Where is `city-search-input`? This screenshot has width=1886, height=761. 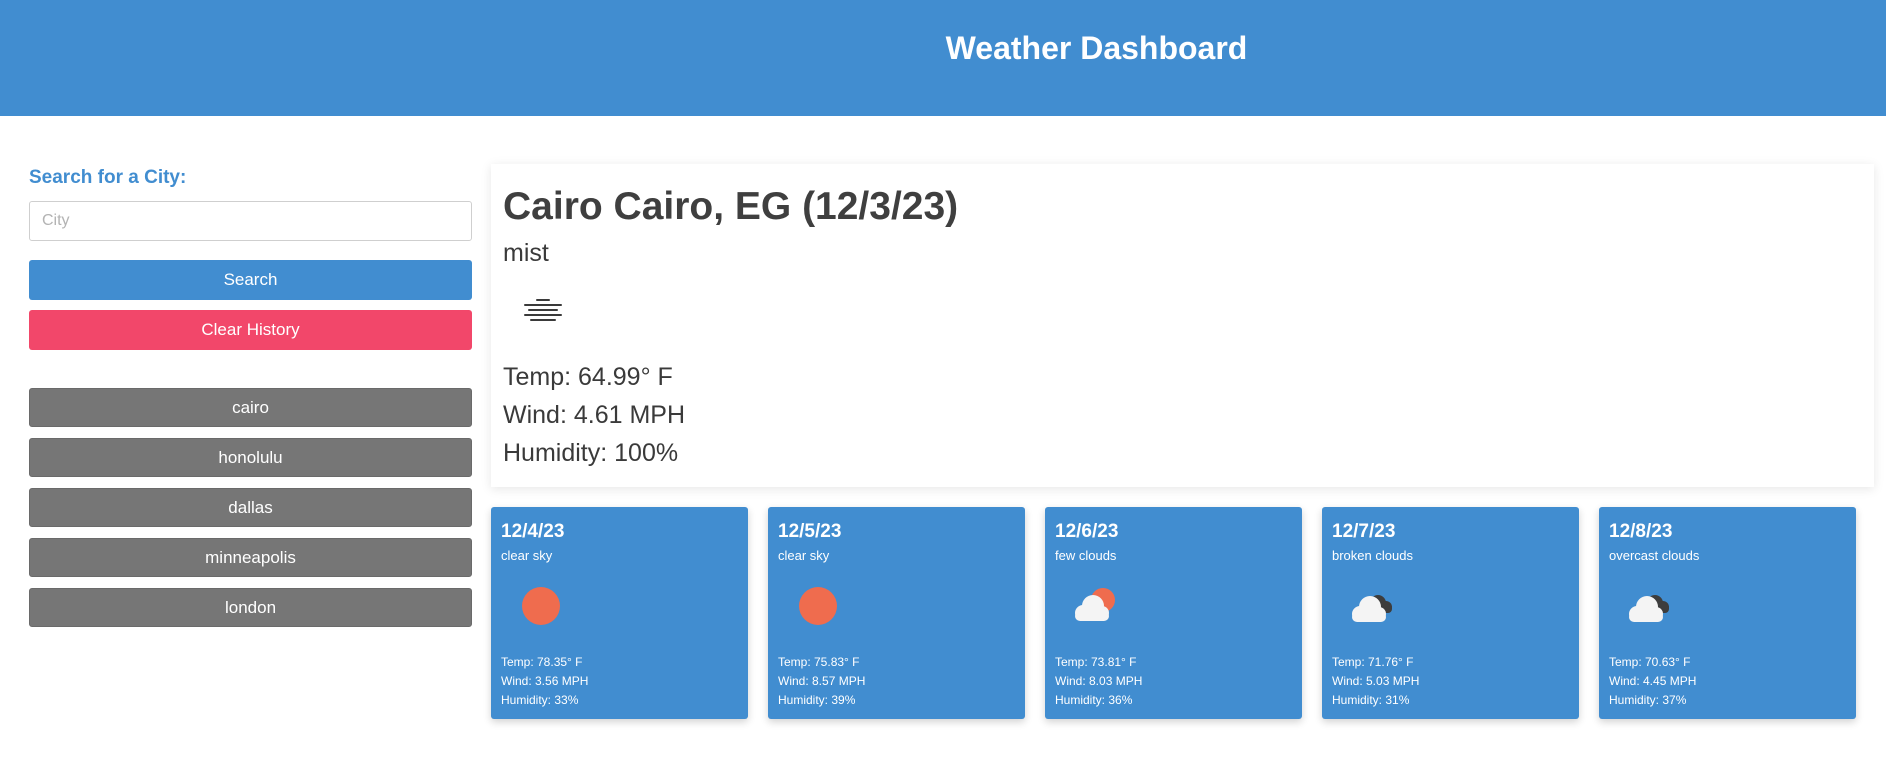 city-search-input is located at coordinates (250, 221).